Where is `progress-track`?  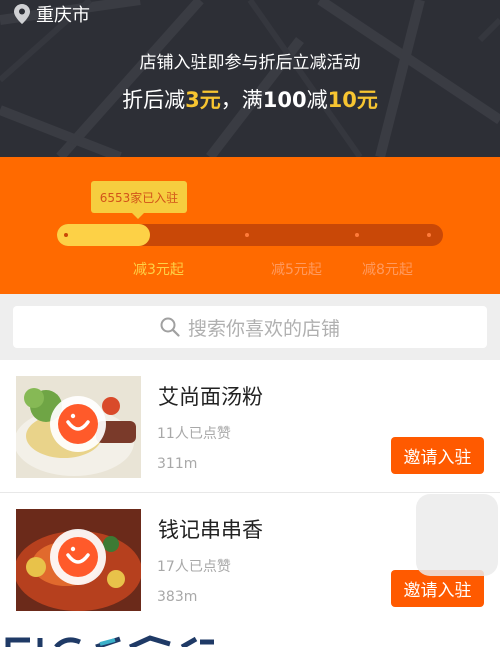
progress-track is located at coordinates (250, 235).